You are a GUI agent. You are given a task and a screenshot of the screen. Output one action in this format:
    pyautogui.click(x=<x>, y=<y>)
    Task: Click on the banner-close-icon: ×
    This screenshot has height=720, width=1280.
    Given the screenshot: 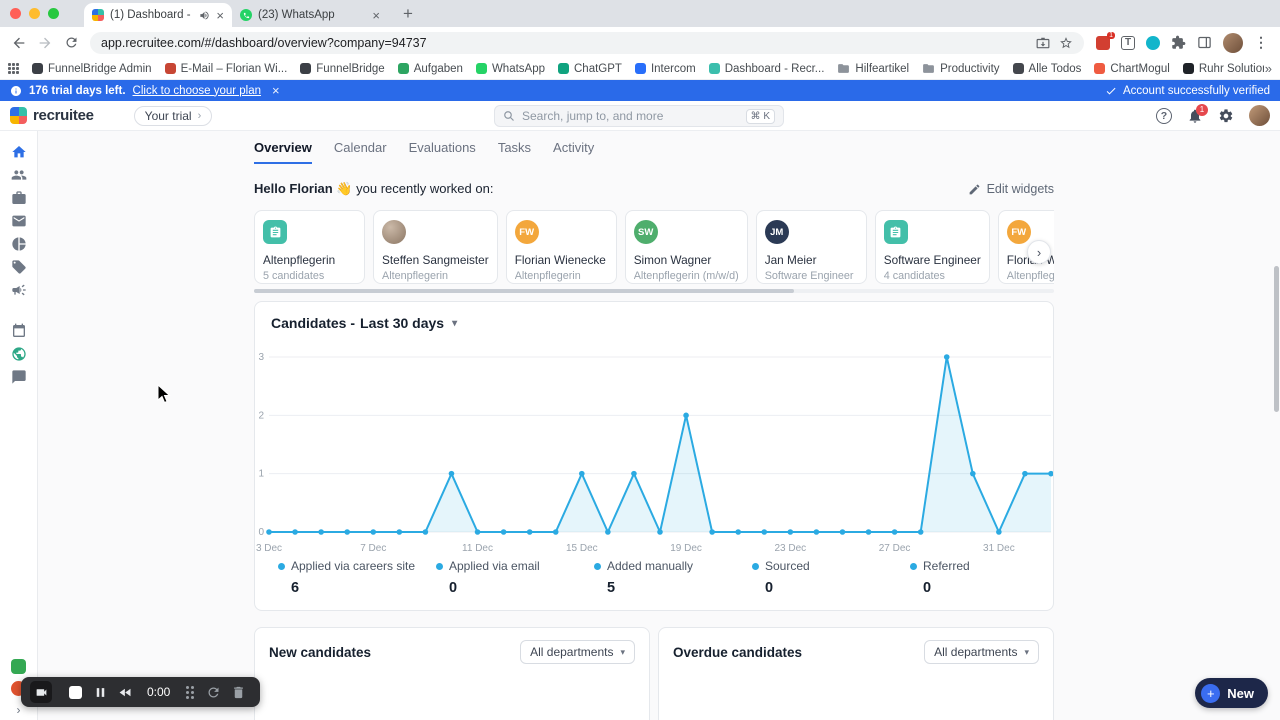 What is the action you would take?
    pyautogui.click(x=276, y=90)
    